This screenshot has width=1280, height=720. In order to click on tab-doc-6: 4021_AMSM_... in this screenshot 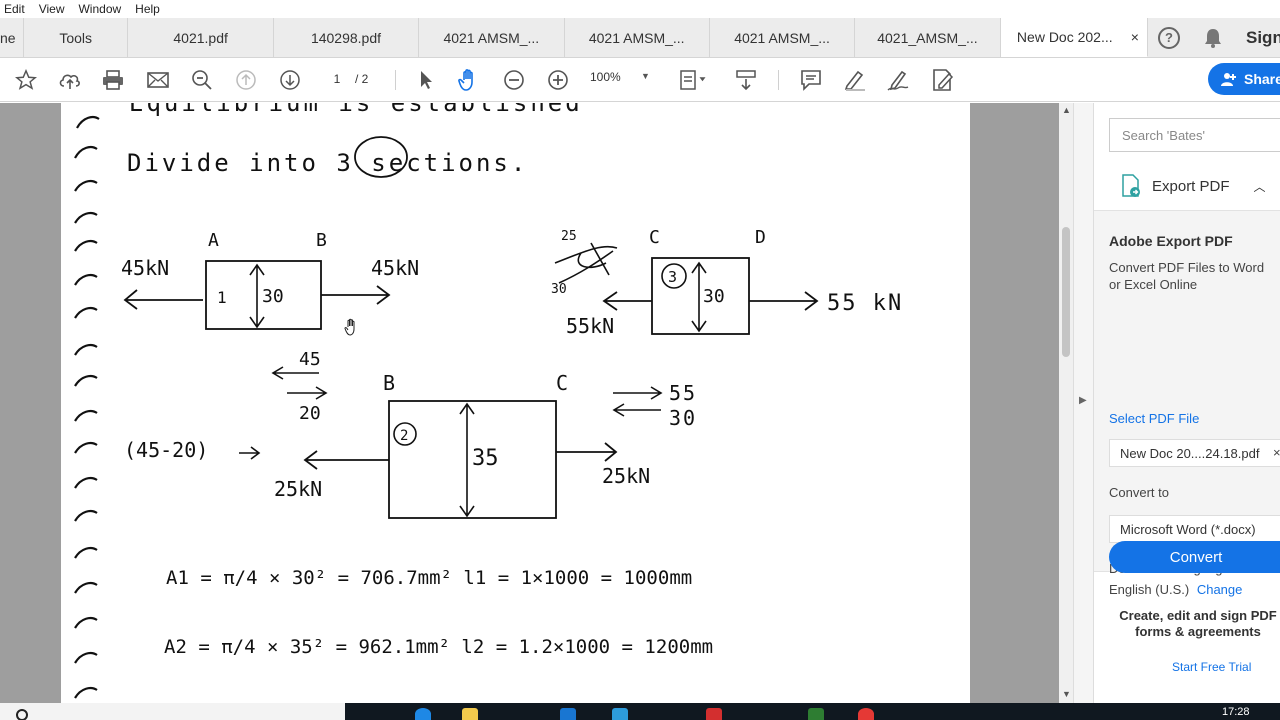, I will do `click(928, 37)`.